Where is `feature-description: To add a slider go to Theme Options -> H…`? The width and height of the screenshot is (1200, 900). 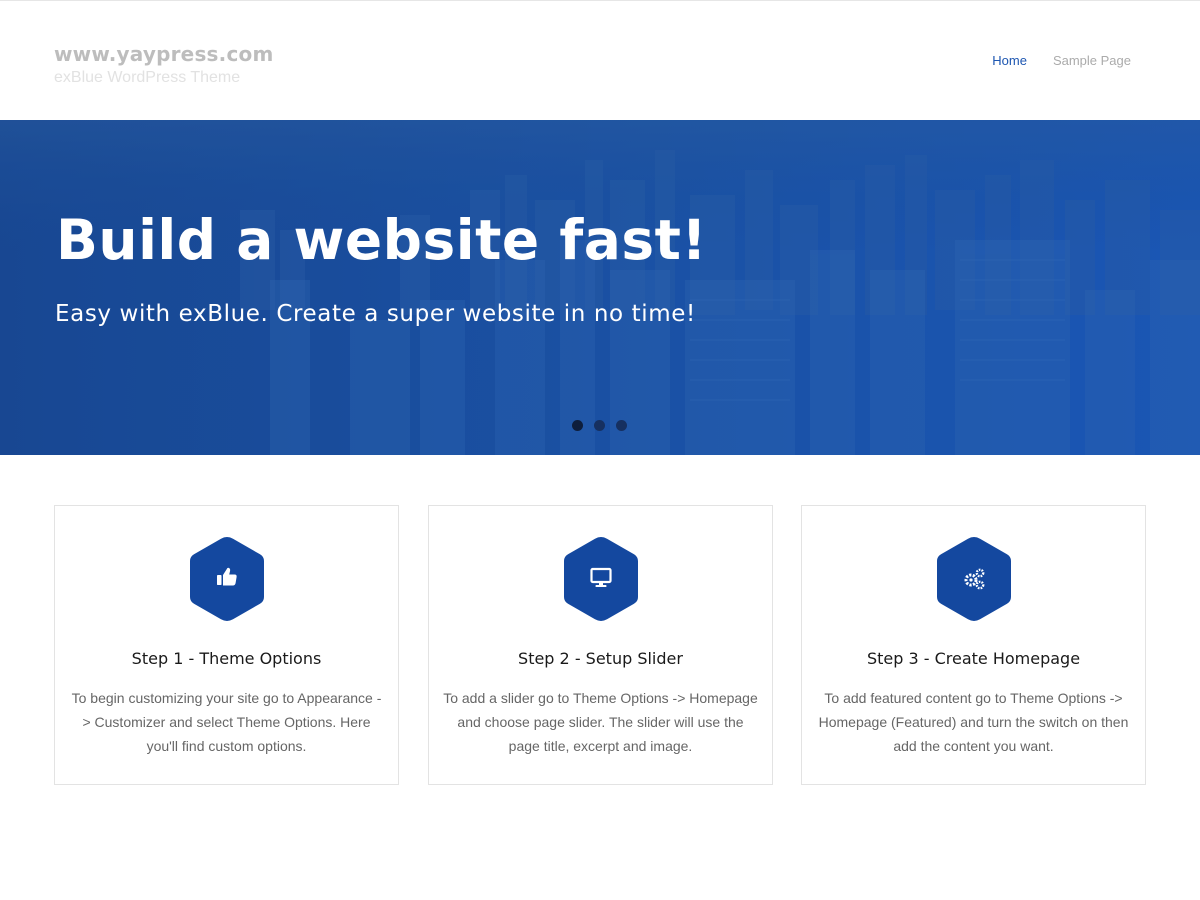
feature-description: To add a slider go to Theme Options -> H… is located at coordinates (600, 722).